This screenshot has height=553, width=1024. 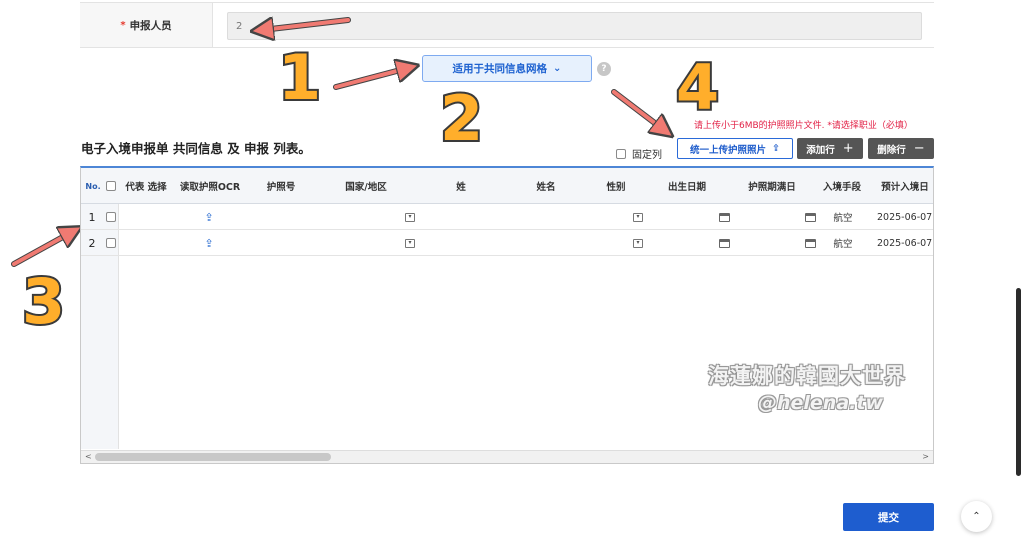 I want to click on watermark-title: 海蓮娜的韓國大世界, so click(x=807, y=376).